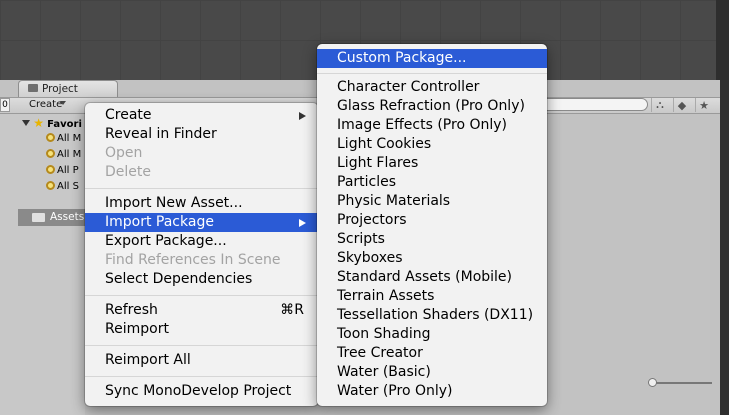 This screenshot has width=729, height=415. Describe the element at coordinates (292, 310) in the screenshot. I see `menu-item-shortcut: ⌘R` at that location.